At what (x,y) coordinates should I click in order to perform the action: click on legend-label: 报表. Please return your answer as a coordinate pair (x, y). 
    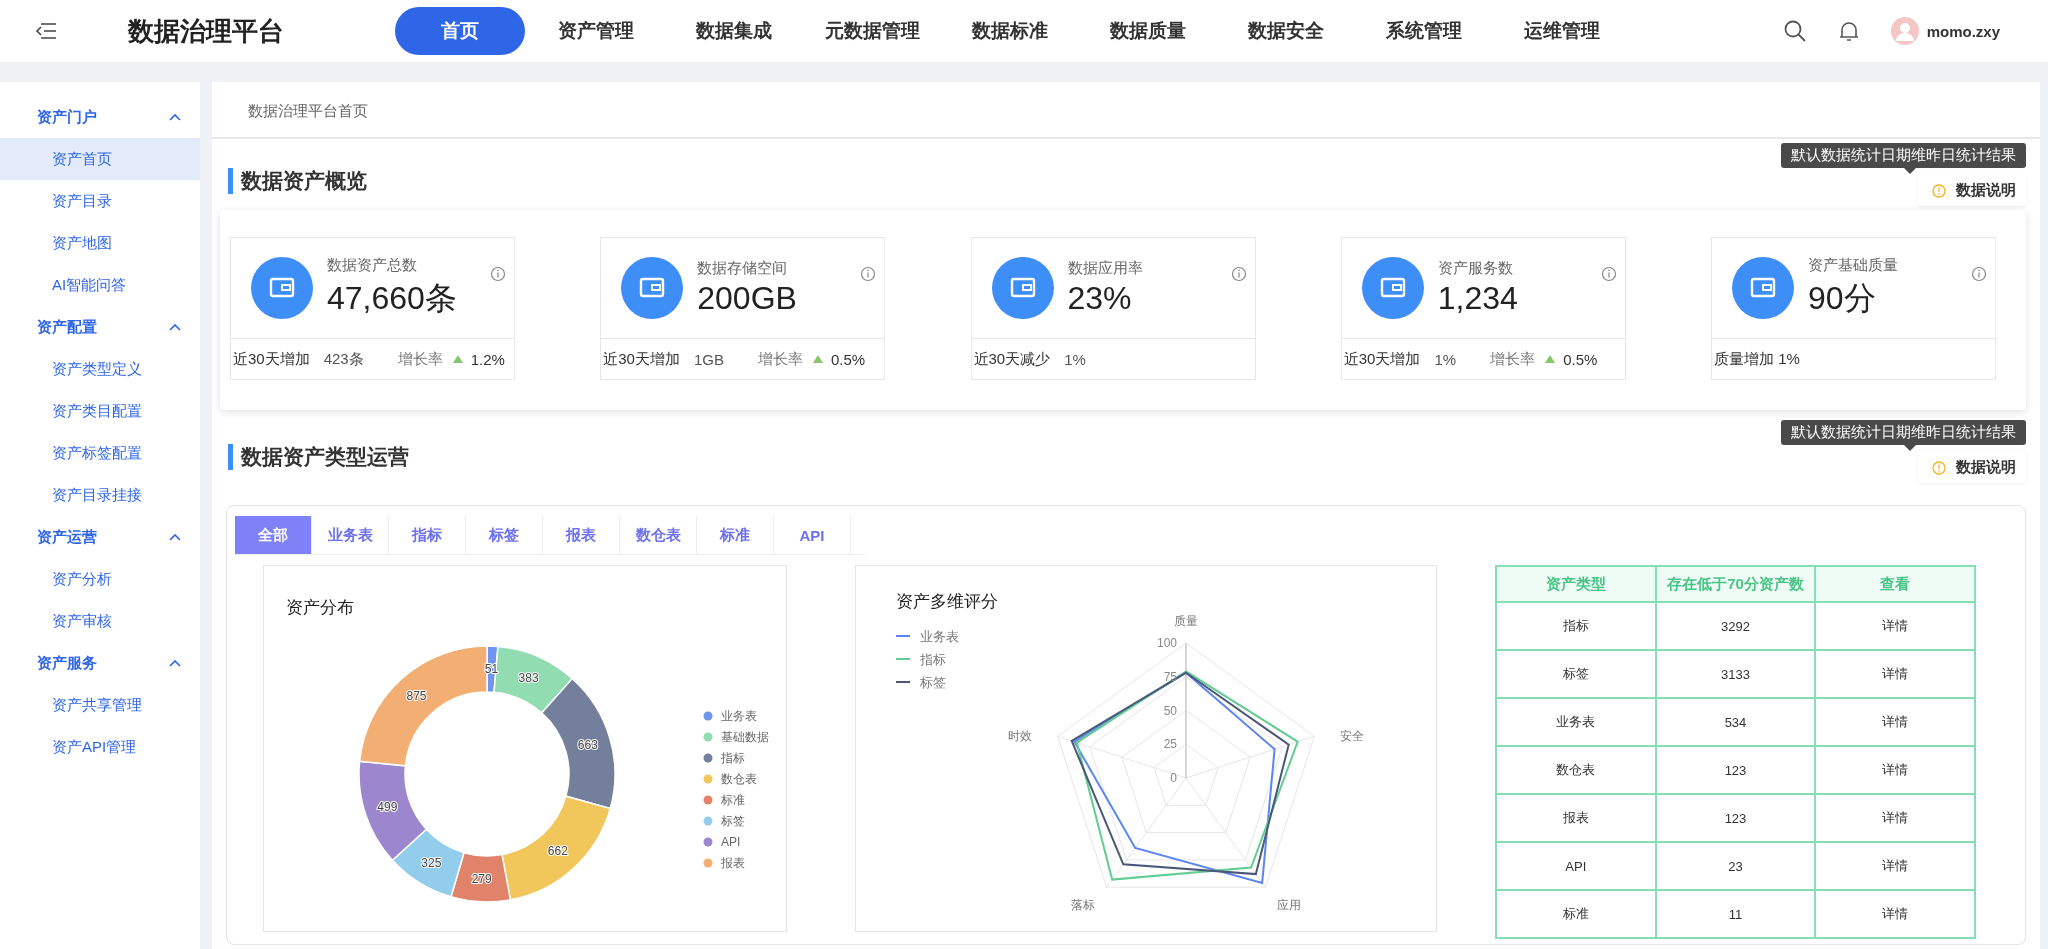
    Looking at the image, I should click on (732, 863).